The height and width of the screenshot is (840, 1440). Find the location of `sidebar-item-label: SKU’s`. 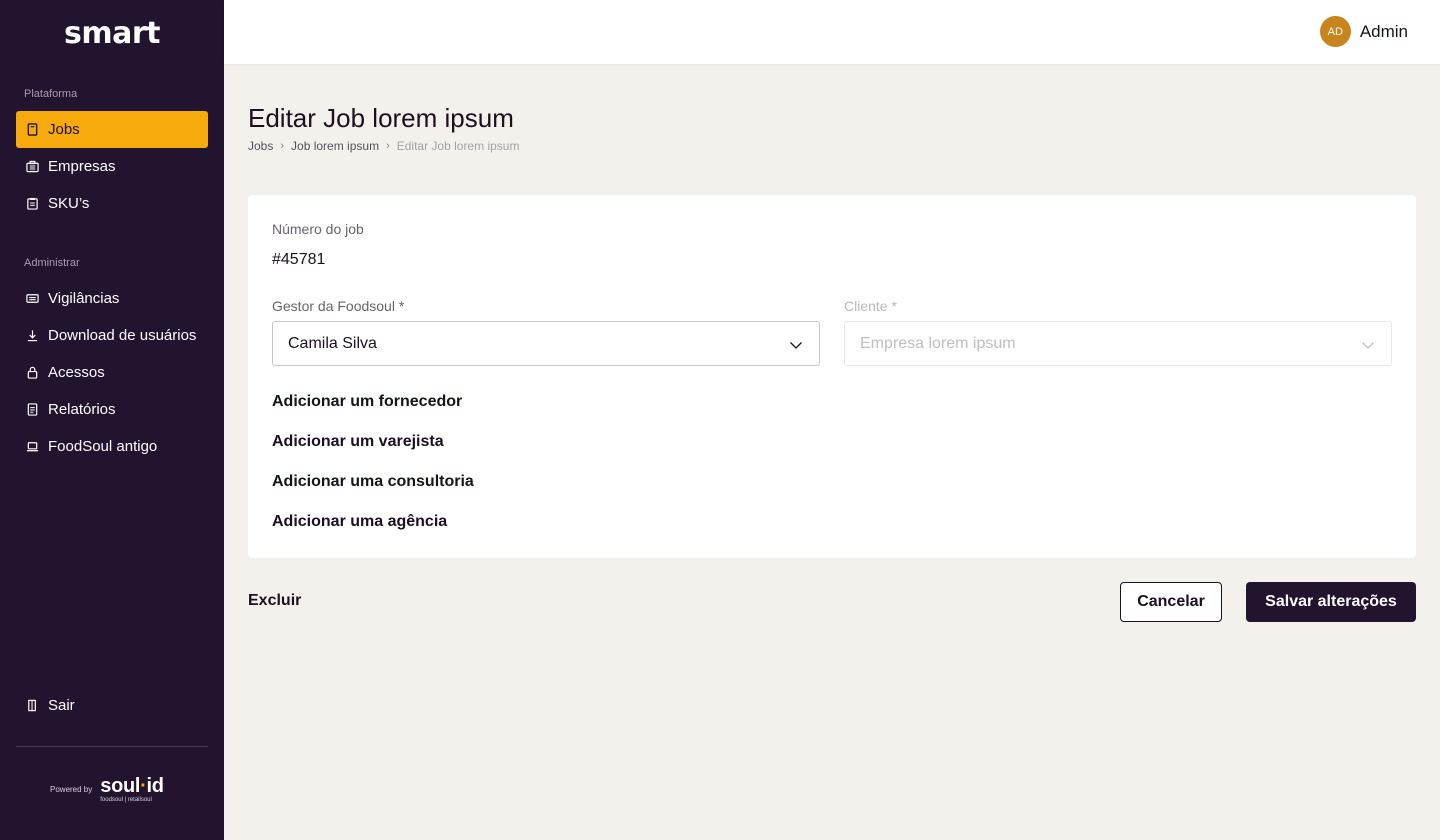

sidebar-item-label: SKU’s is located at coordinates (69, 203).